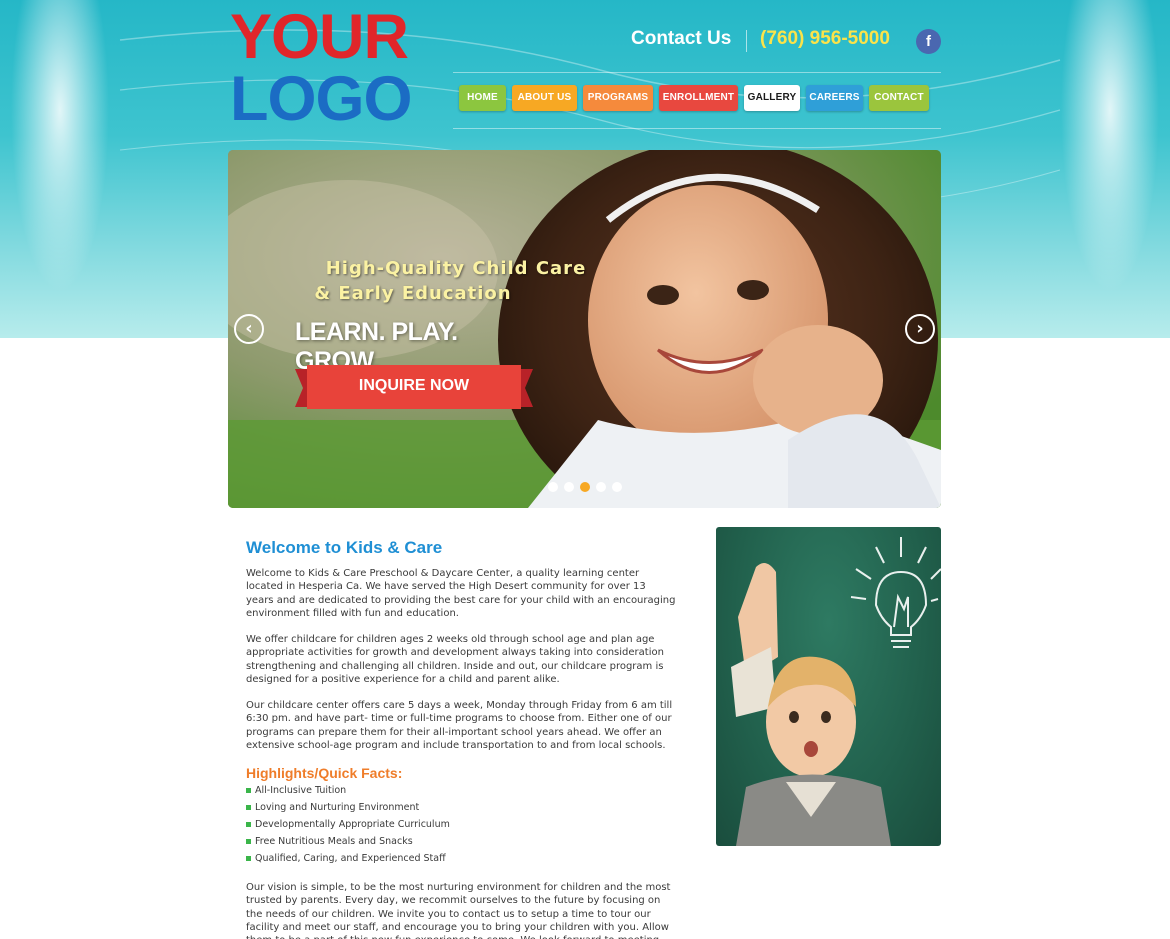 The height and width of the screenshot is (939, 1170). What do you see at coordinates (920, 329) in the screenshot?
I see `slider-next-icon: ›` at bounding box center [920, 329].